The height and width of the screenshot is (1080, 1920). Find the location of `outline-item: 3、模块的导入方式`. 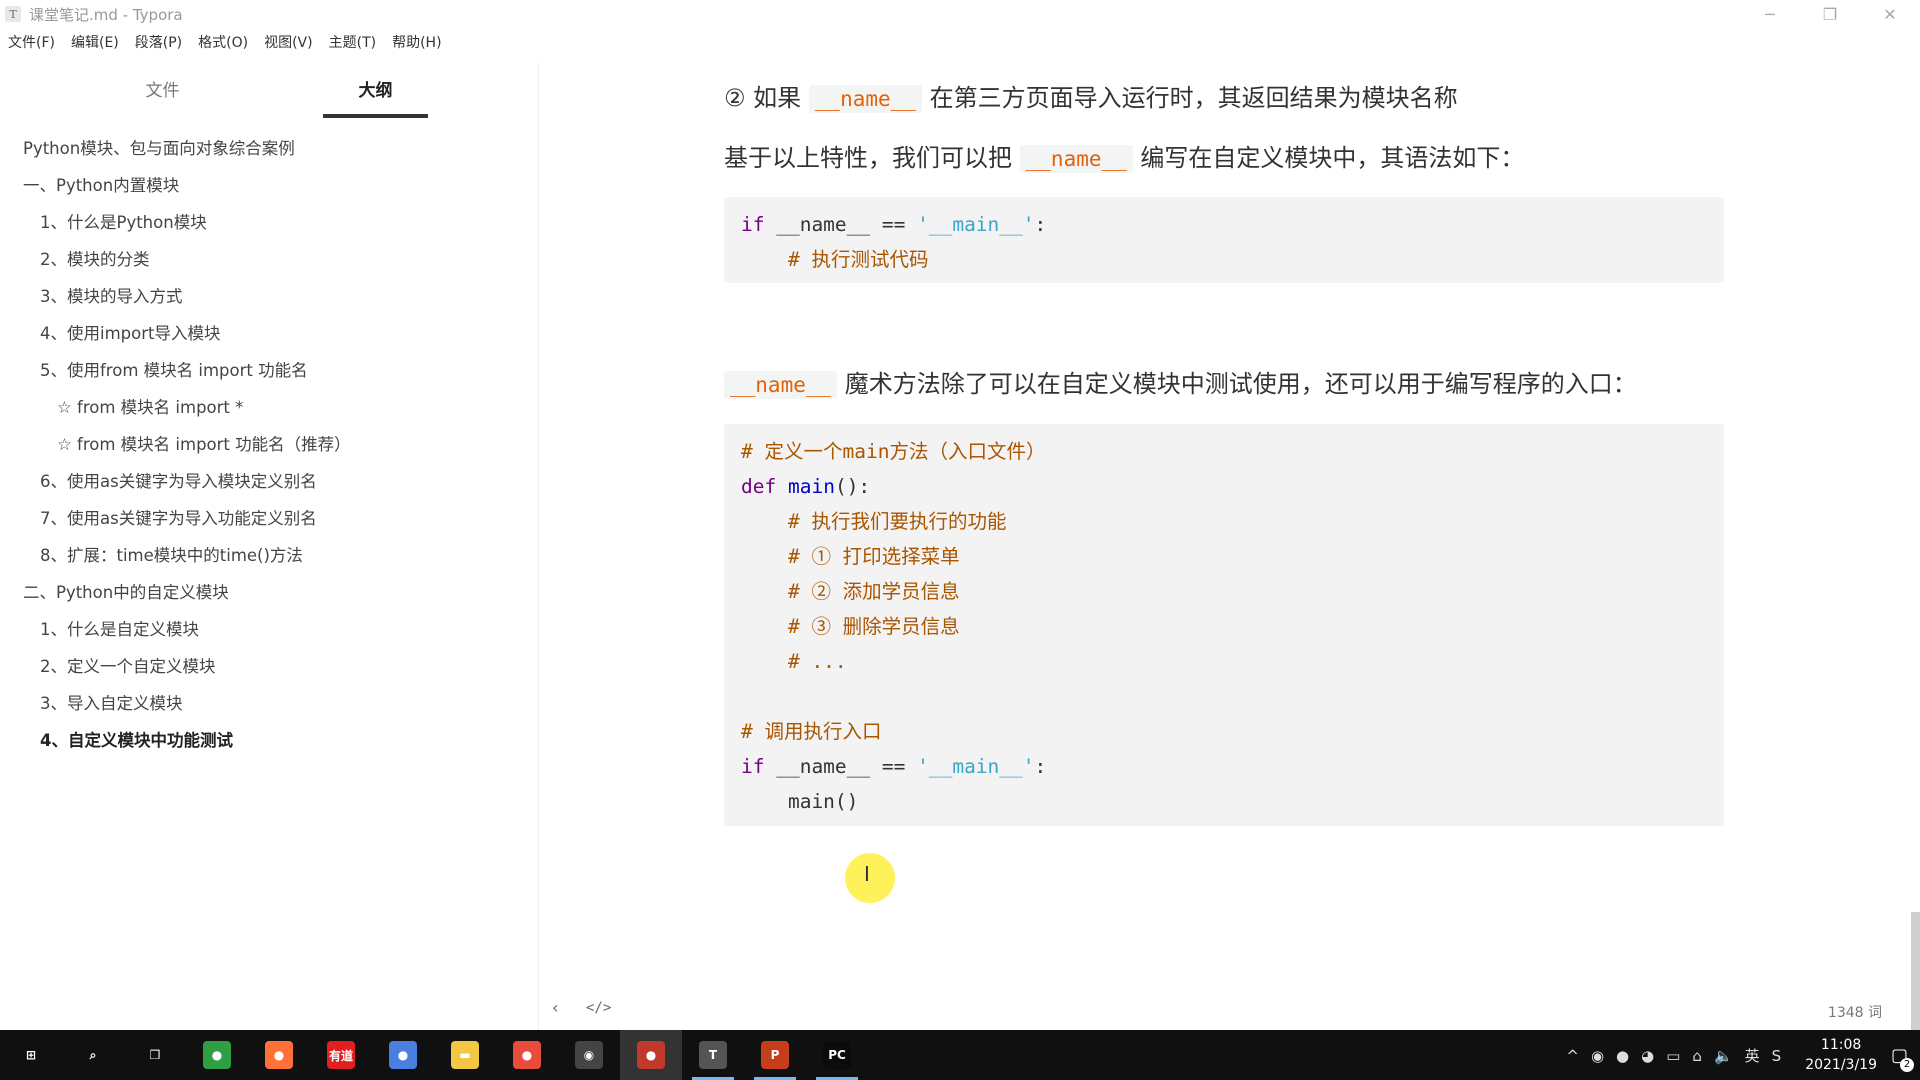

outline-item: 3、模块的导入方式 is located at coordinates (269, 296).